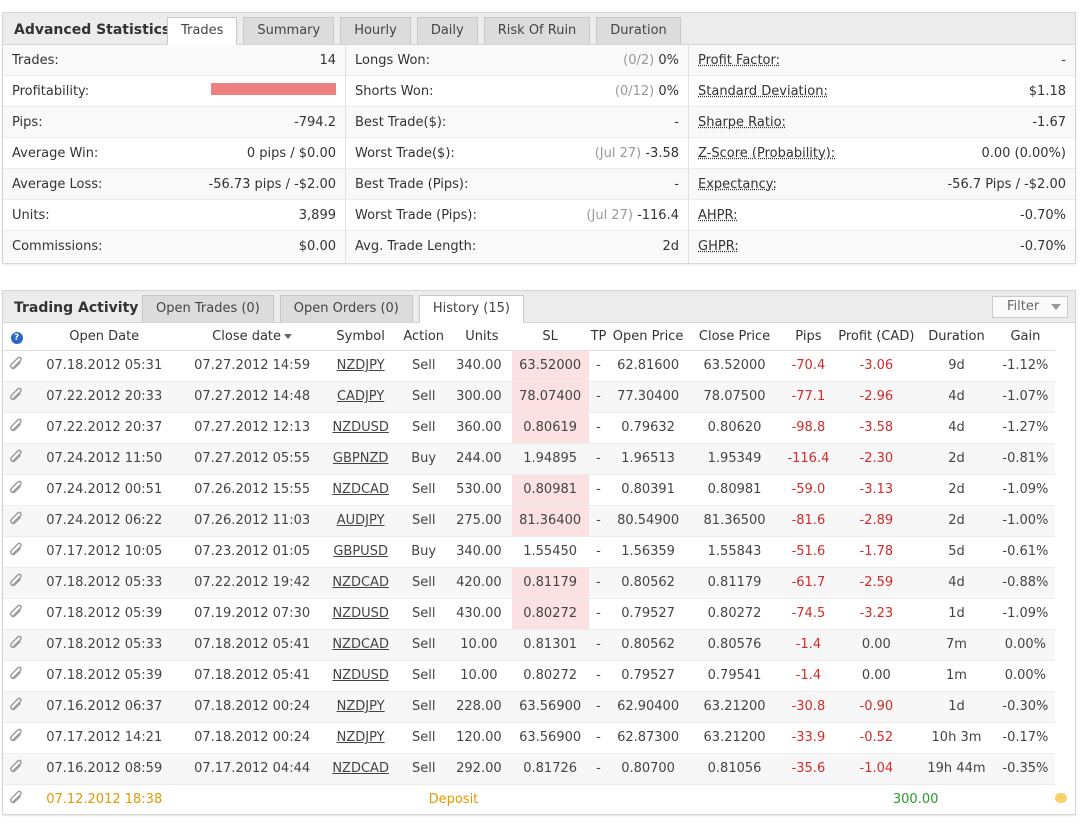  I want to click on units-cell: 275.00, so click(482, 521).